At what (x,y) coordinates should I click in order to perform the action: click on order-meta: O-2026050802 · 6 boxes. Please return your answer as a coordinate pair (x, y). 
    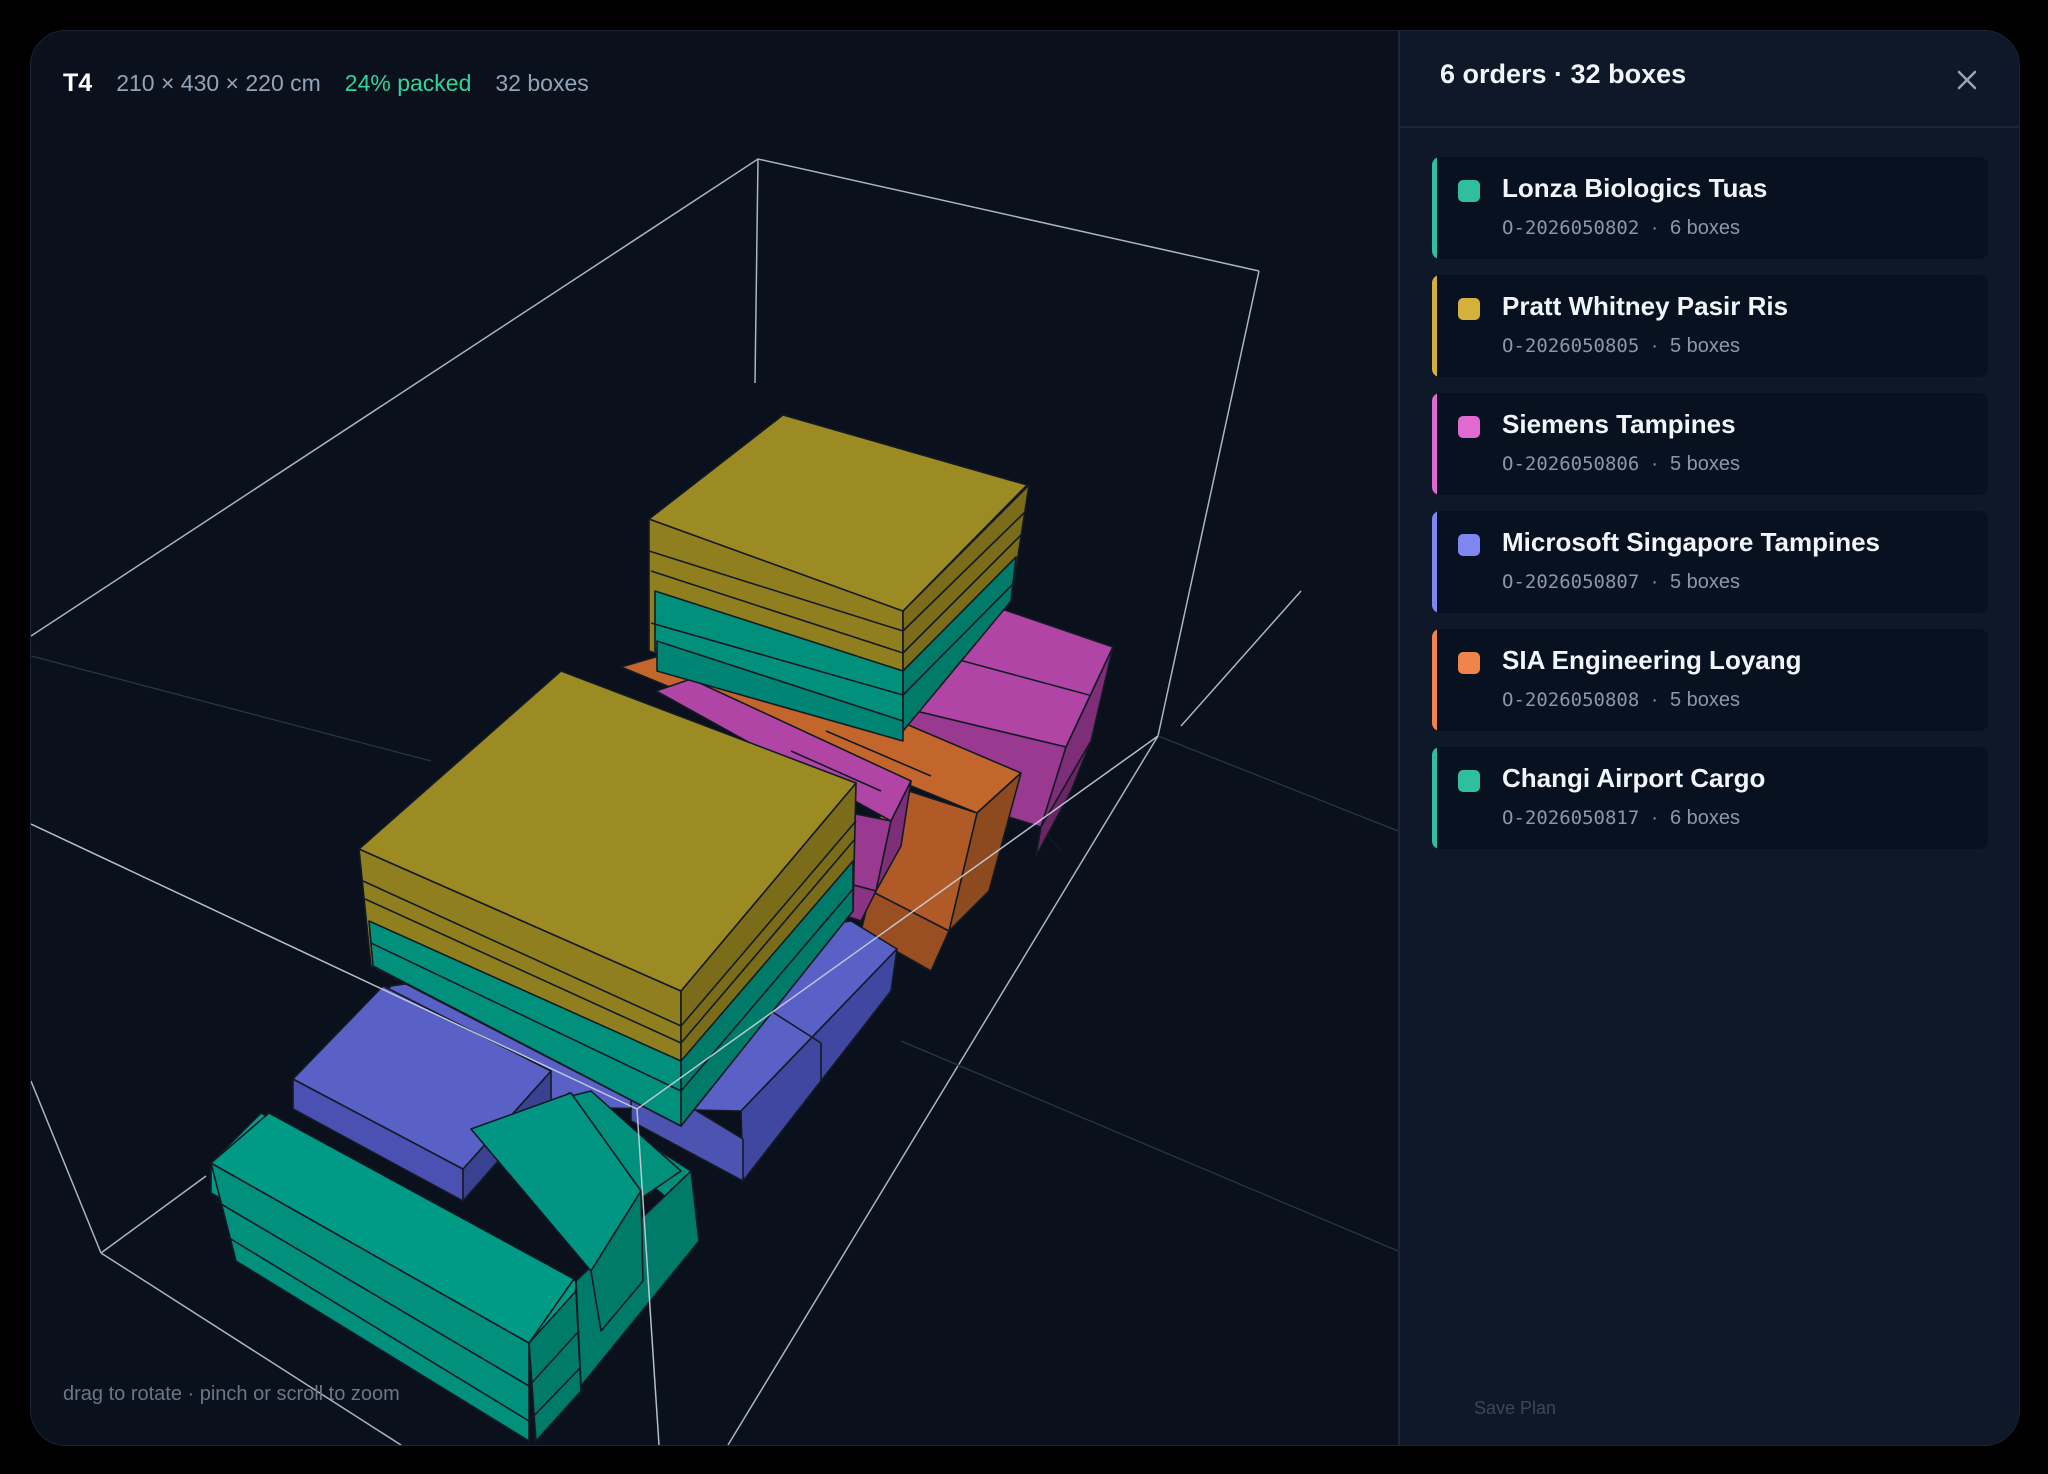
    Looking at the image, I should click on (1621, 228).